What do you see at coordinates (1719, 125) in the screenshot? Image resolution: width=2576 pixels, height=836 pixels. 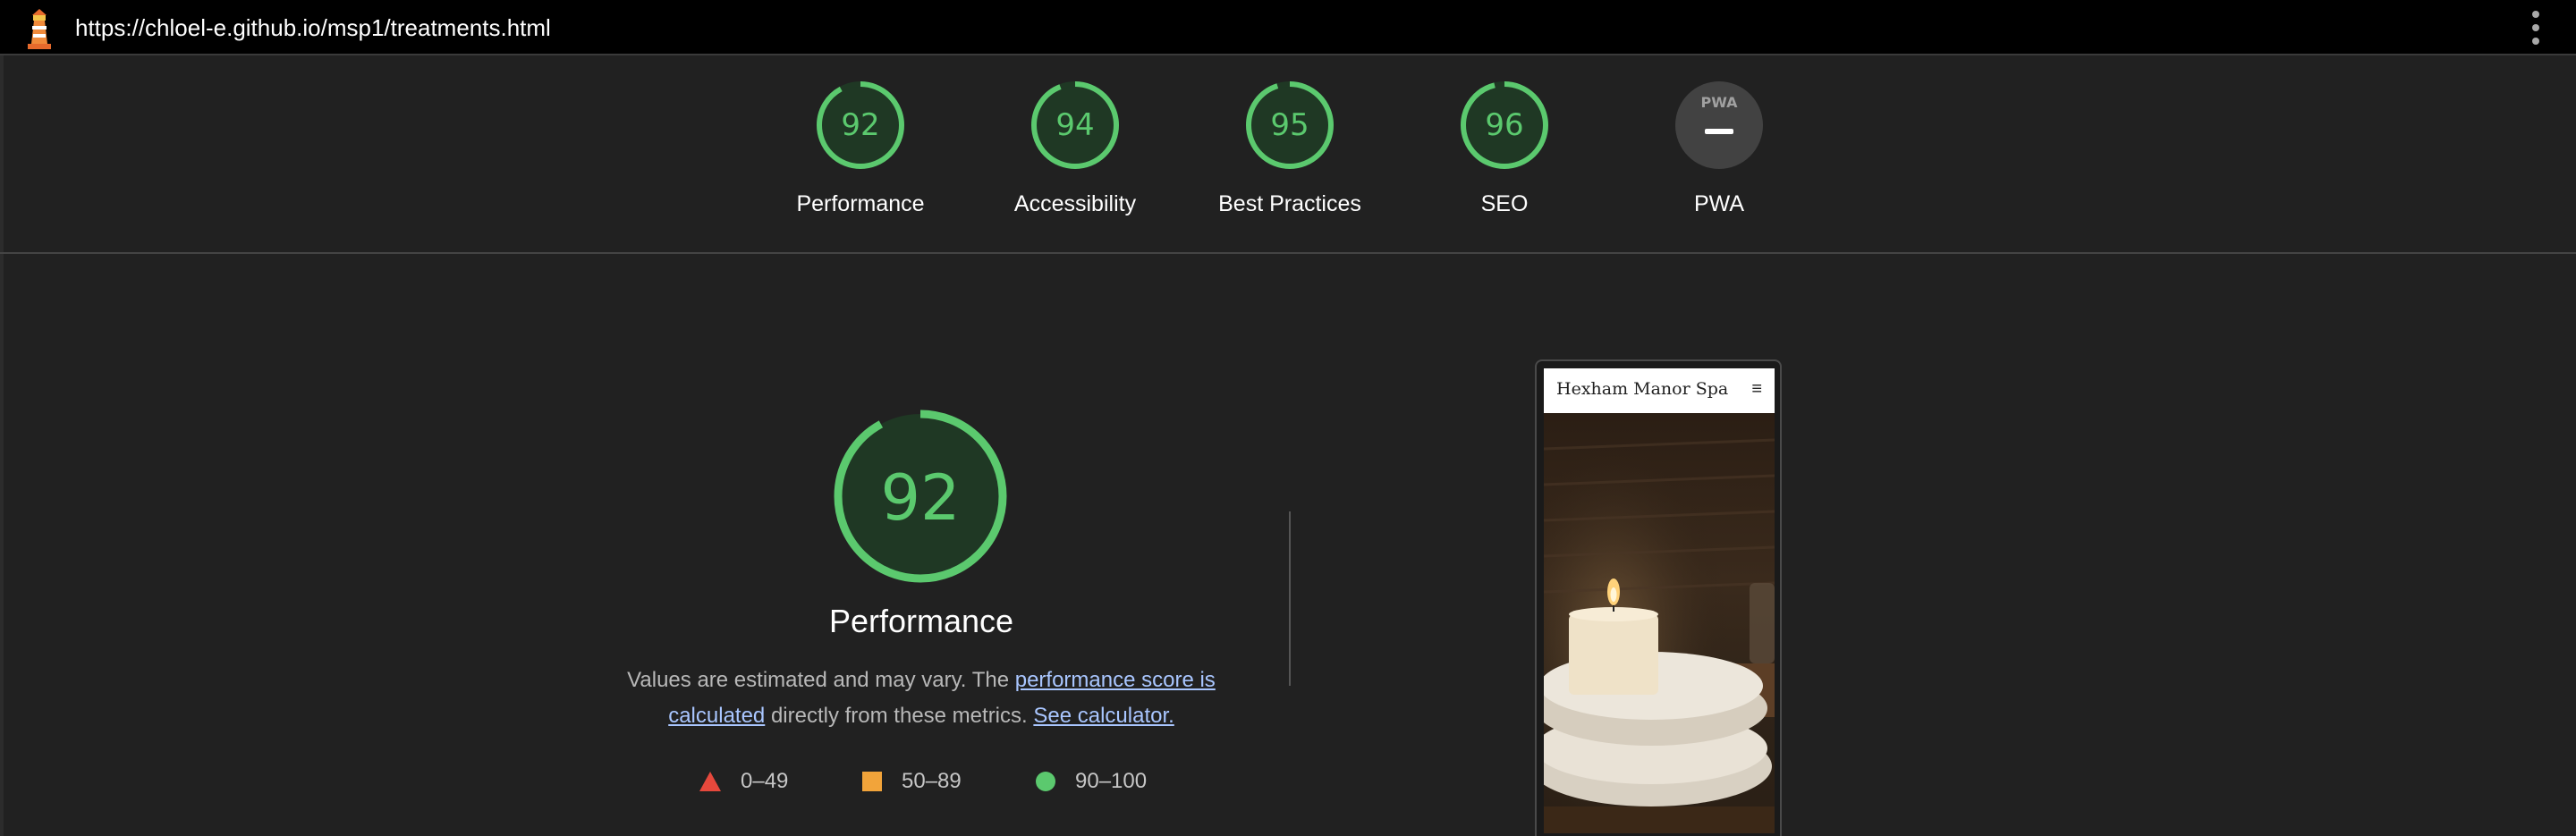 I see `pwa-badge-icon: PWA` at bounding box center [1719, 125].